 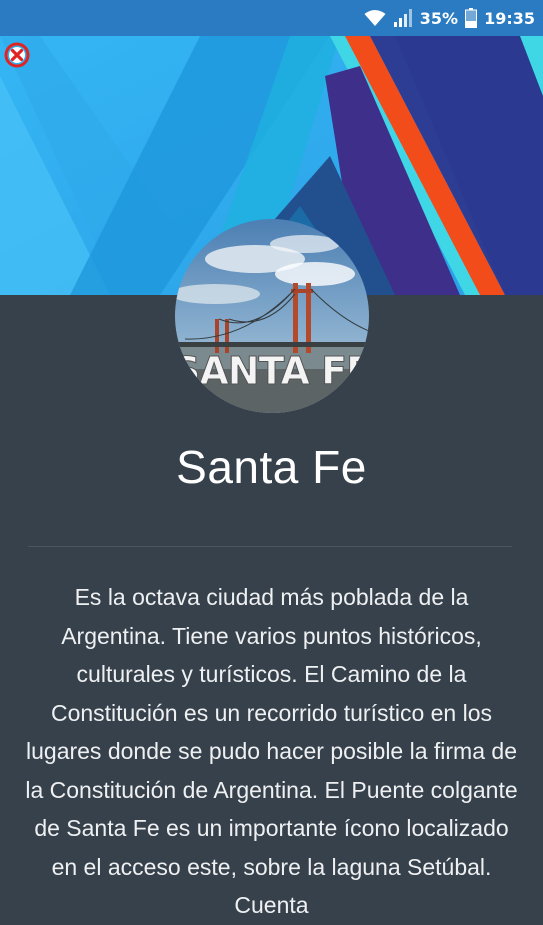 What do you see at coordinates (439, 18) in the screenshot?
I see `battery-percent: 35%` at bounding box center [439, 18].